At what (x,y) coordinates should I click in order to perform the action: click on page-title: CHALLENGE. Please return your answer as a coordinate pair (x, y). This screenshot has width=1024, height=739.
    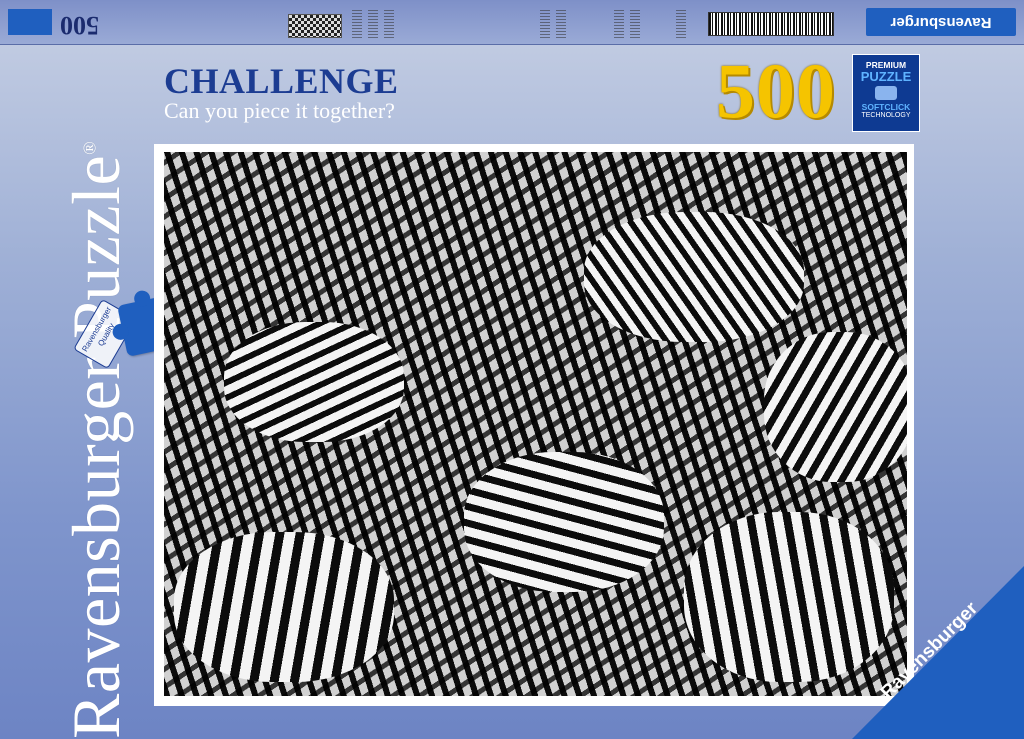
    Looking at the image, I should click on (281, 81).